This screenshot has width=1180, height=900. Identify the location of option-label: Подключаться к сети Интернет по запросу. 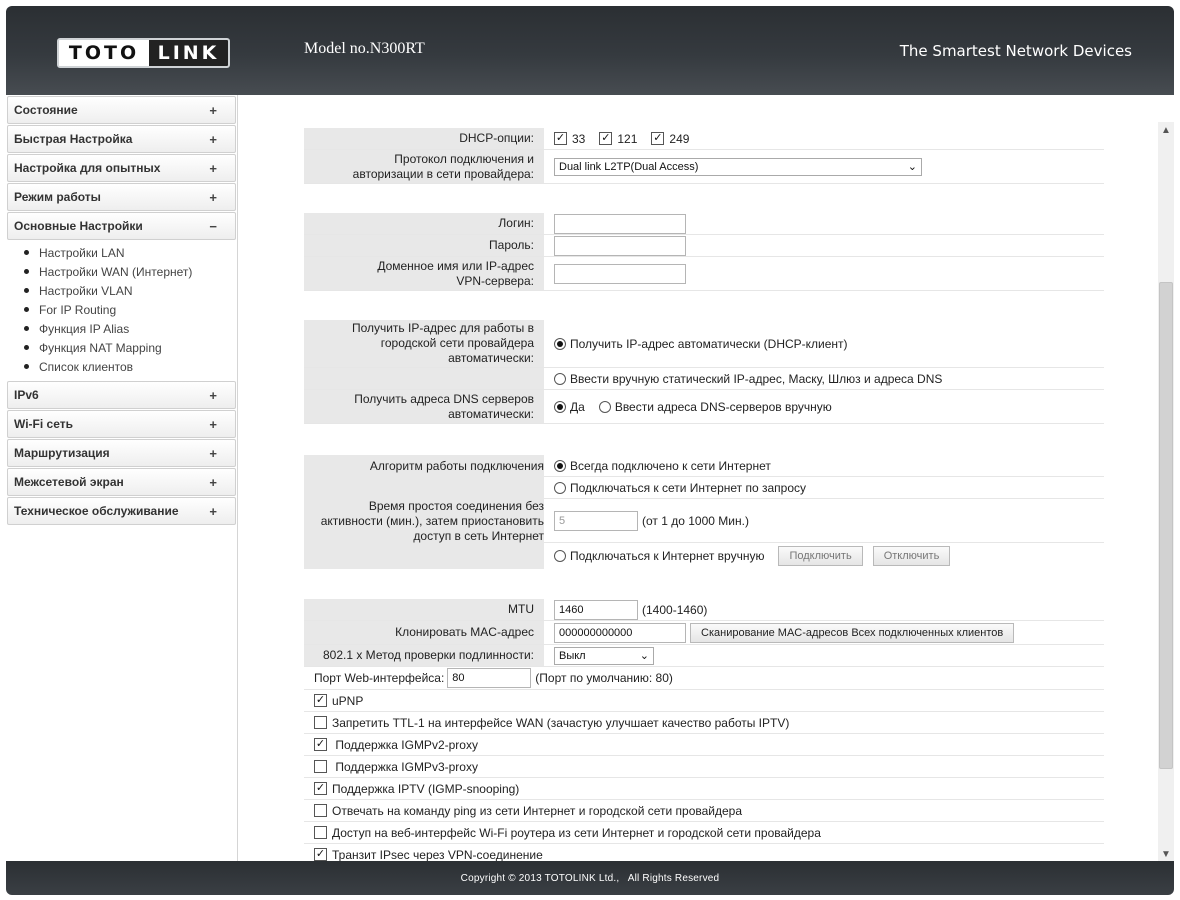
(688, 487).